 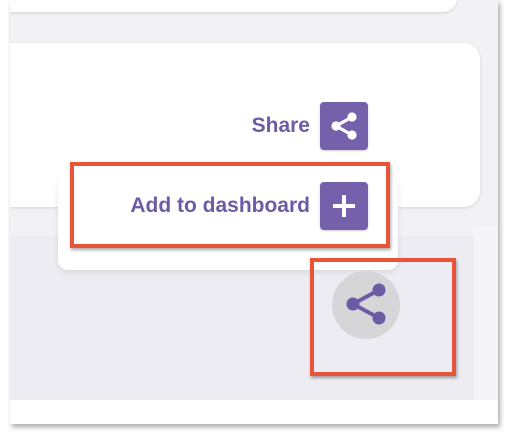 What do you see at coordinates (486, 313) in the screenshot?
I see `right-edge` at bounding box center [486, 313].